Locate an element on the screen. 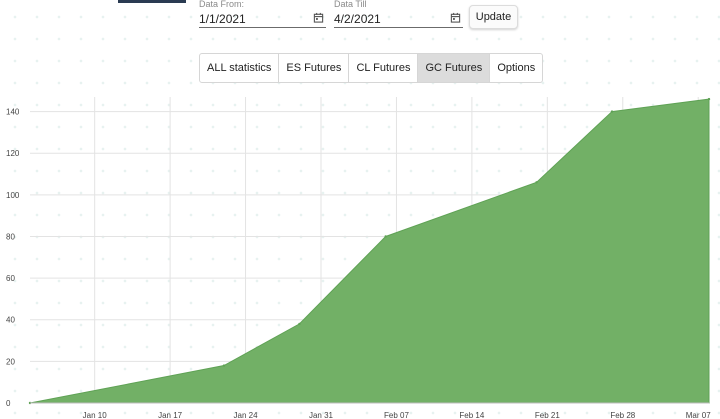 The image size is (720, 419). tab-gc-futures: GC Futures is located at coordinates (454, 68).